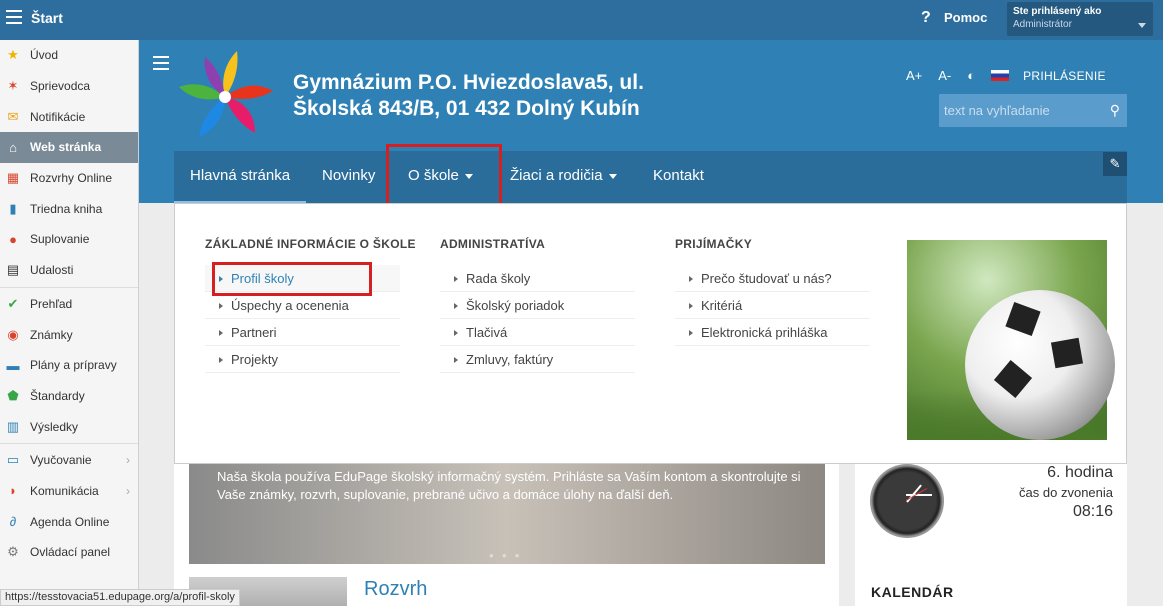 The height and width of the screenshot is (606, 1163). I want to click on sidebar-item-label: Vyučovanie, so click(61, 460).